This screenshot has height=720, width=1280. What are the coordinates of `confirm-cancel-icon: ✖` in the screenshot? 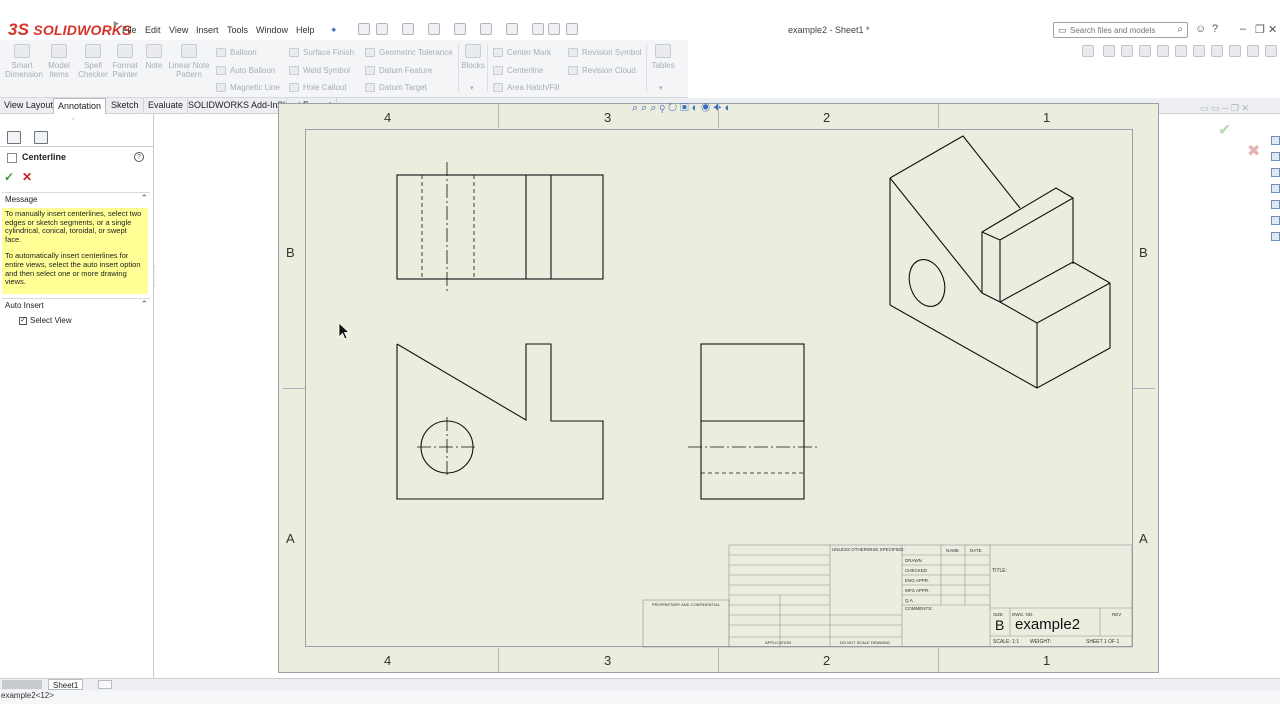 It's located at (1253, 151).